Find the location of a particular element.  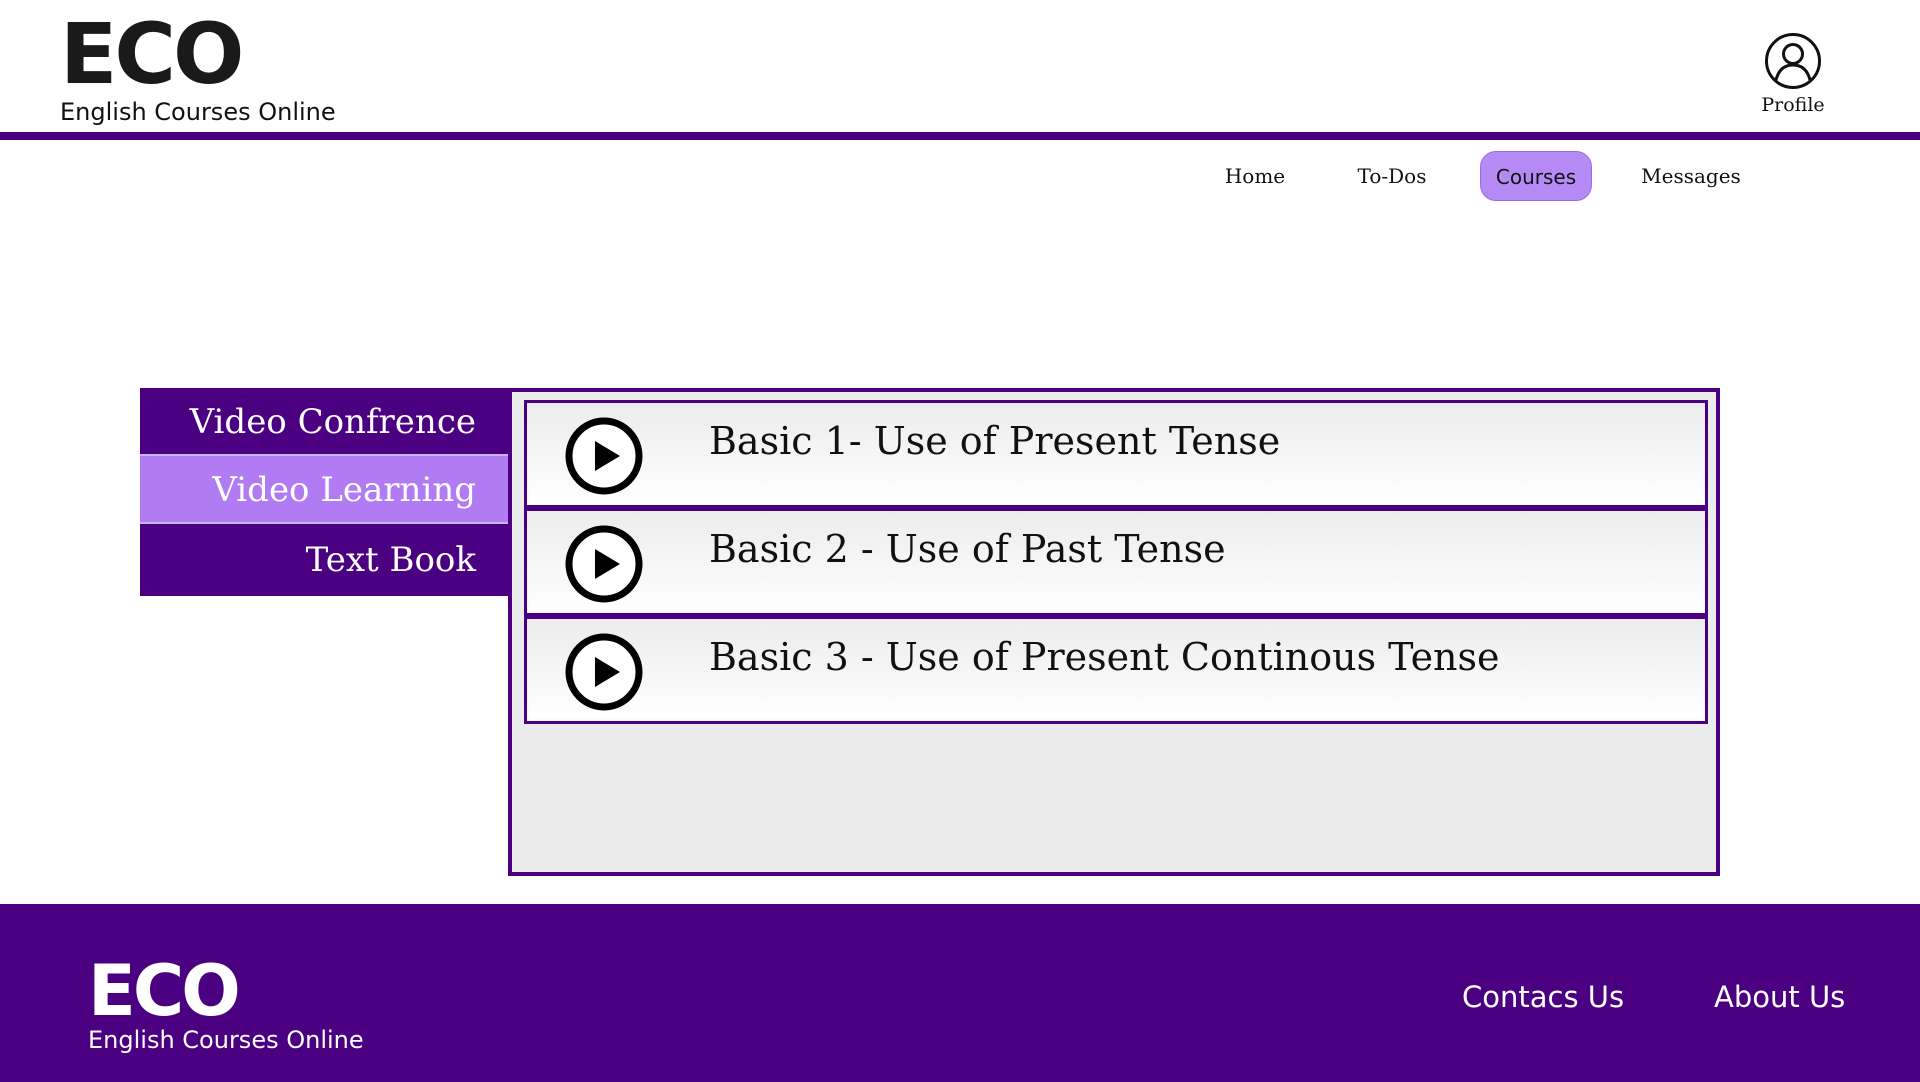

lesson-title: Basic 3 - Use of Present Continous Tense is located at coordinates (1104, 657).